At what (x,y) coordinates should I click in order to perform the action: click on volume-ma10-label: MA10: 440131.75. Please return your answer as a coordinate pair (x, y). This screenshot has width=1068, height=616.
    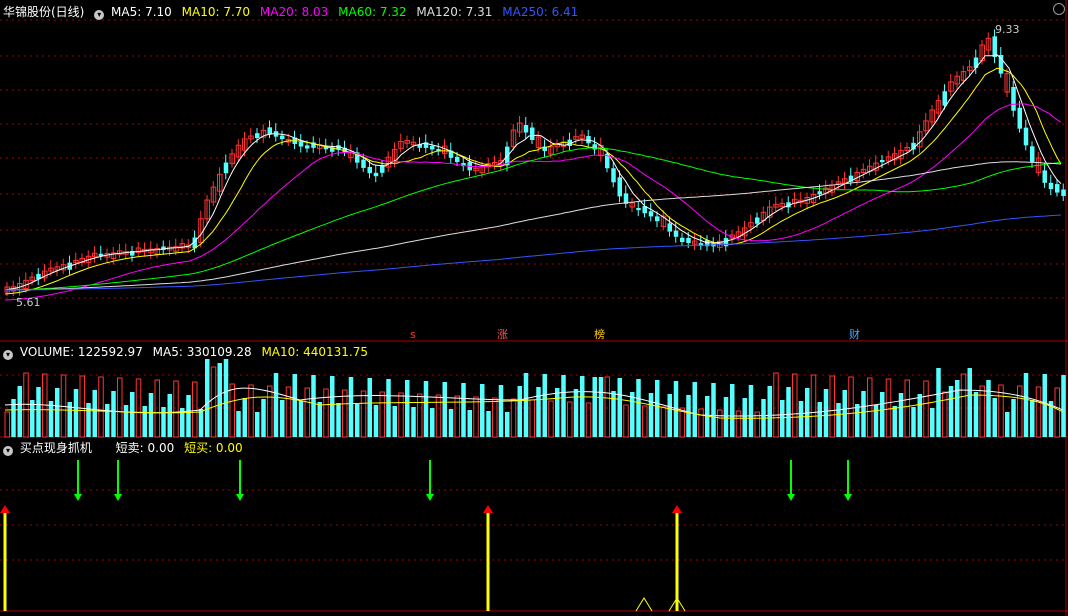
    Looking at the image, I should click on (315, 352).